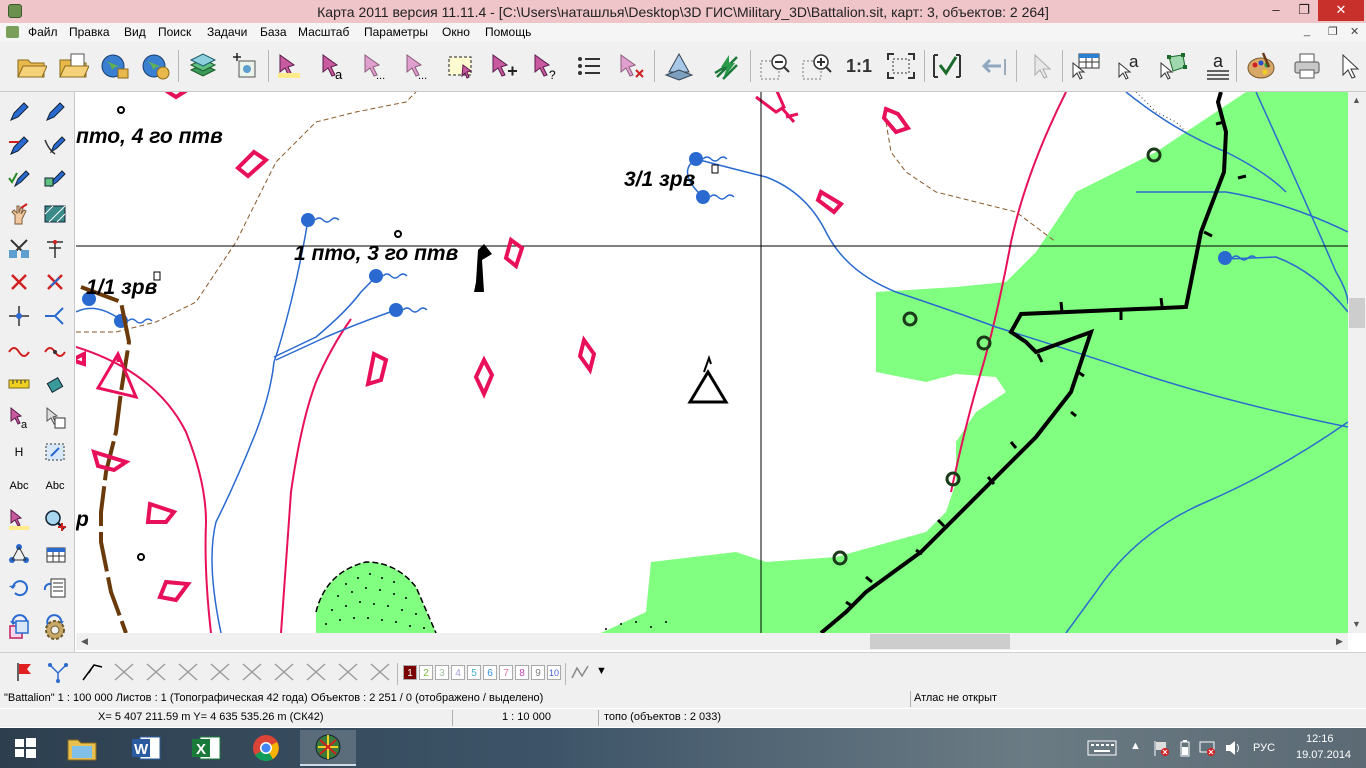  I want to click on table-icon, so click(1085, 66).